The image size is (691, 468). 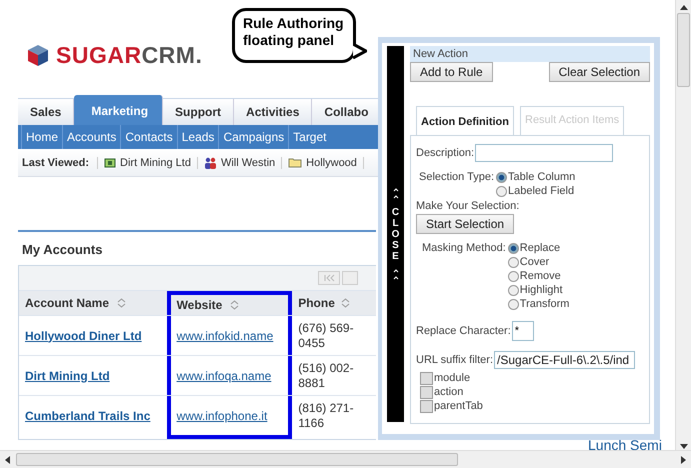 What do you see at coordinates (294, 32) in the screenshot?
I see `callout-text: Rule Authoring floating panel` at bounding box center [294, 32].